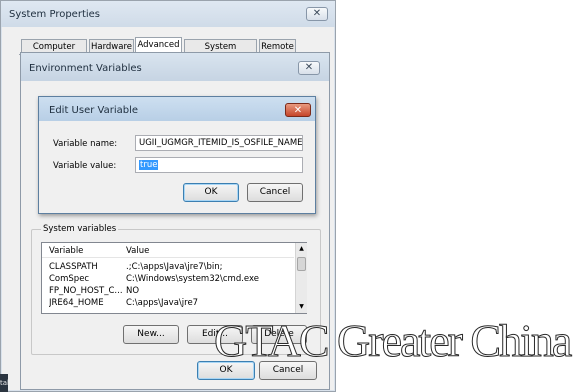 This screenshot has width=583, height=392. I want to click on table-row: CLASSPATH .;C:\apps\Java\jre7\bin;, so click(168, 267).